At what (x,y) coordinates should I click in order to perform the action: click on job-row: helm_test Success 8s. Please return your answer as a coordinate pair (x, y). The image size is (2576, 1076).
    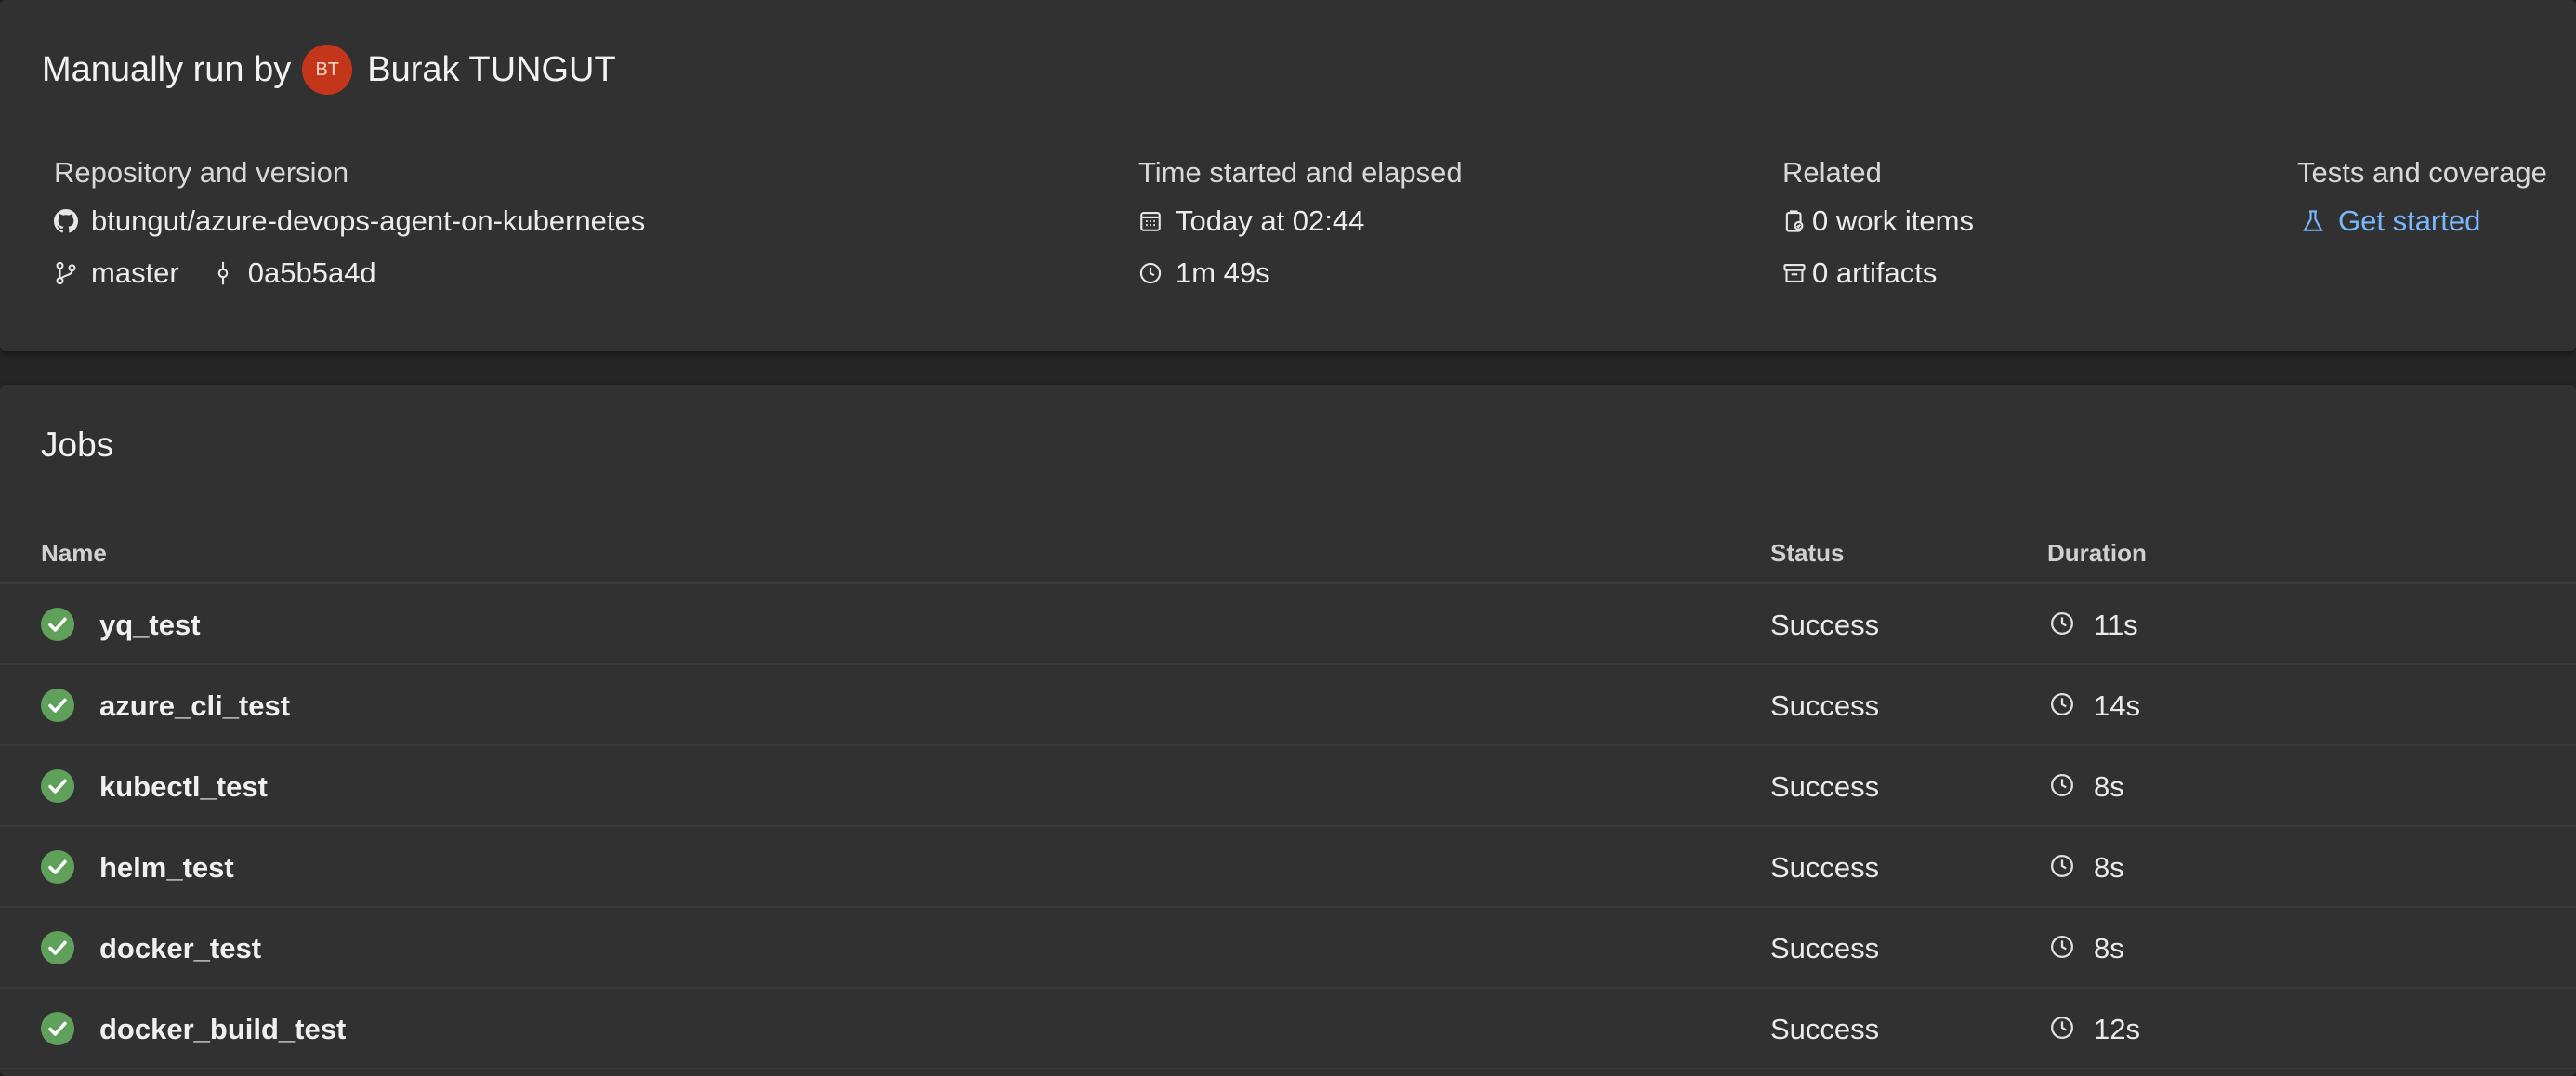
    Looking at the image, I should click on (1288, 867).